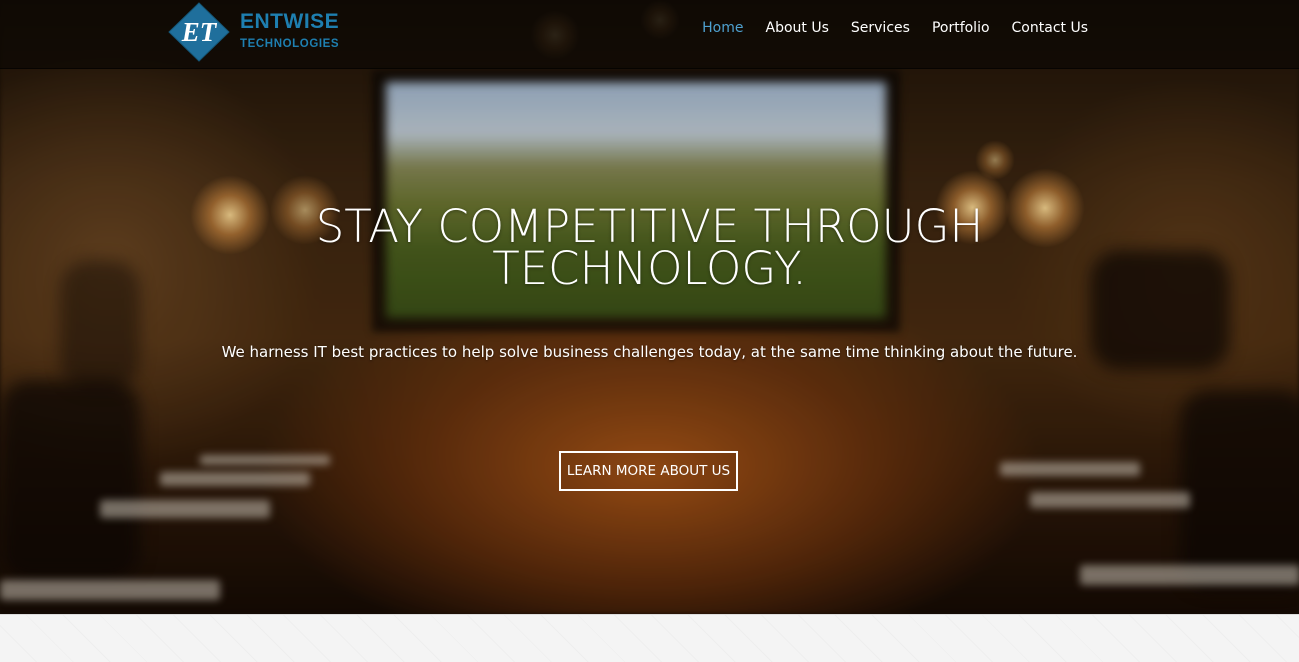  I want to click on site-logo: ET ENTWISE TECHNOLOGIES, so click(263, 32).